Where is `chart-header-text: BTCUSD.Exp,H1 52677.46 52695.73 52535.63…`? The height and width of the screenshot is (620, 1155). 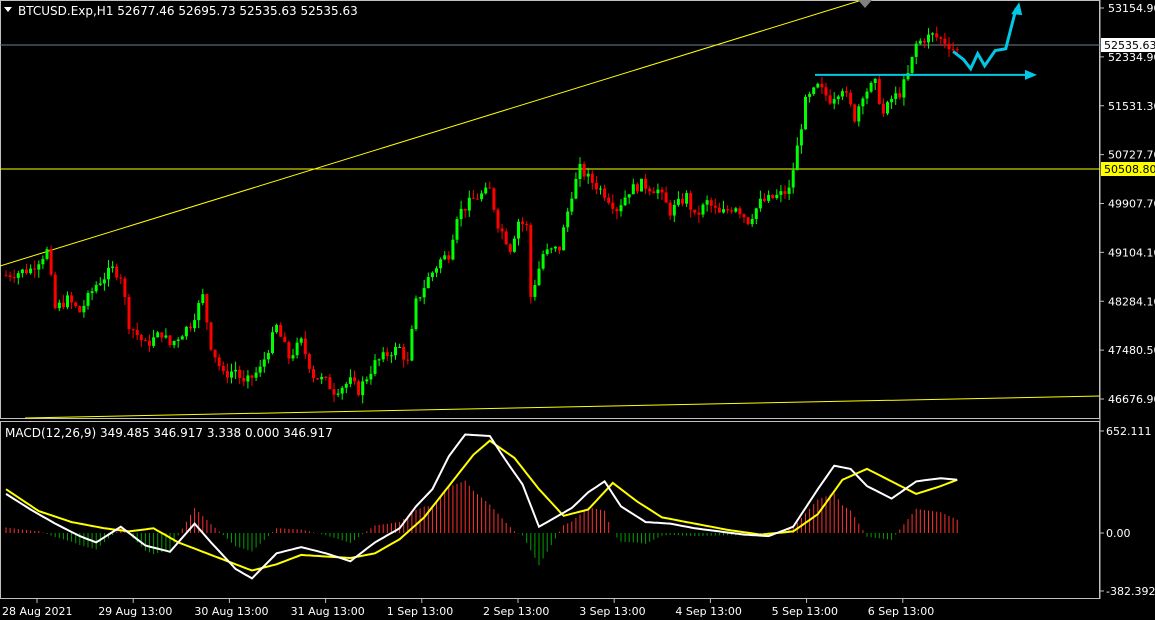
chart-header-text: BTCUSD.Exp,H1 52677.46 52695.73 52535.63… is located at coordinates (188, 11).